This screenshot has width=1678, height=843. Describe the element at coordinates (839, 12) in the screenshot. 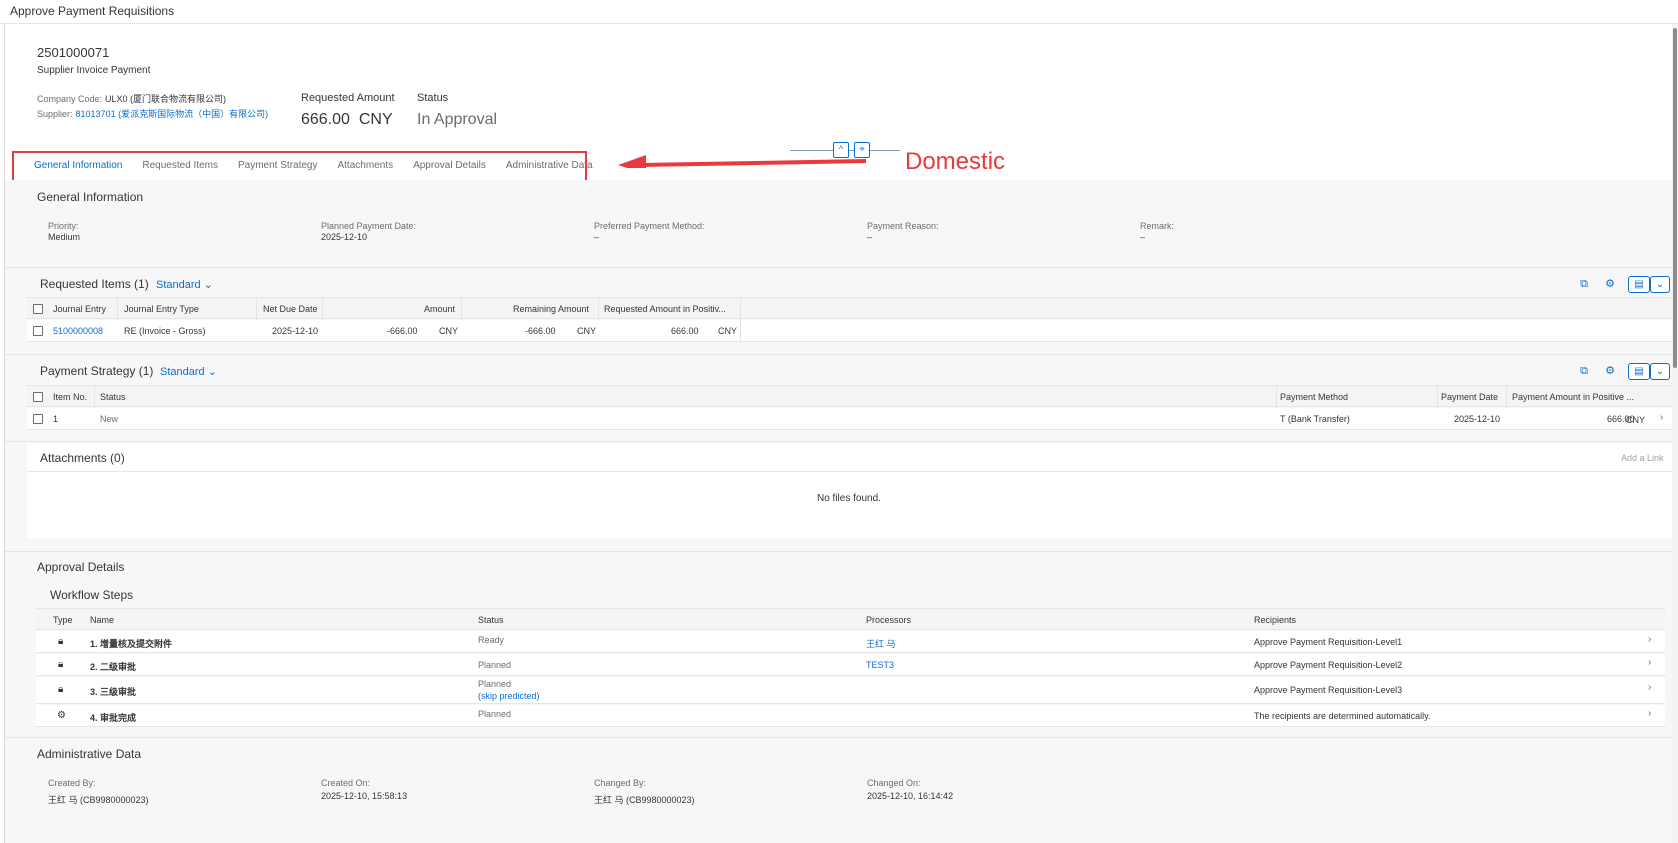

I see `window-title: Approve Payment Requisitions` at that location.